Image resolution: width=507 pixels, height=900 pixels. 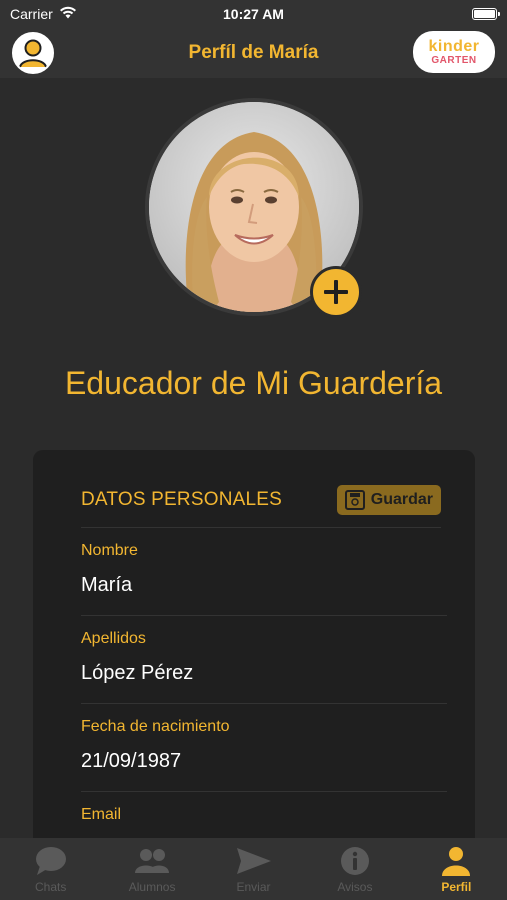 I want to click on wifi-icon, so click(x=68, y=14).